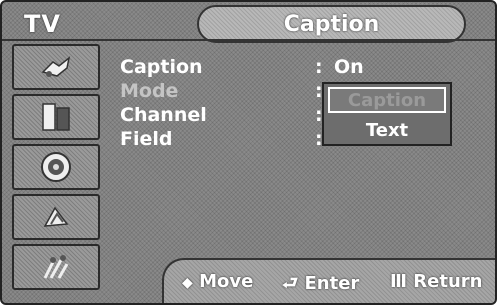  What do you see at coordinates (149, 91) in the screenshot?
I see `menu-item-label: Mode` at bounding box center [149, 91].